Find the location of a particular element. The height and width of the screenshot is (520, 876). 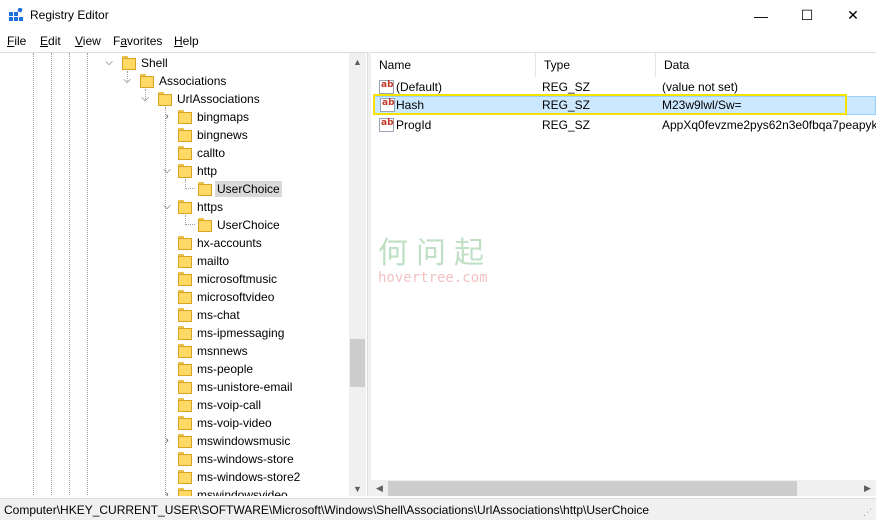

tree-node: ms-voip-video is located at coordinates (174, 423).